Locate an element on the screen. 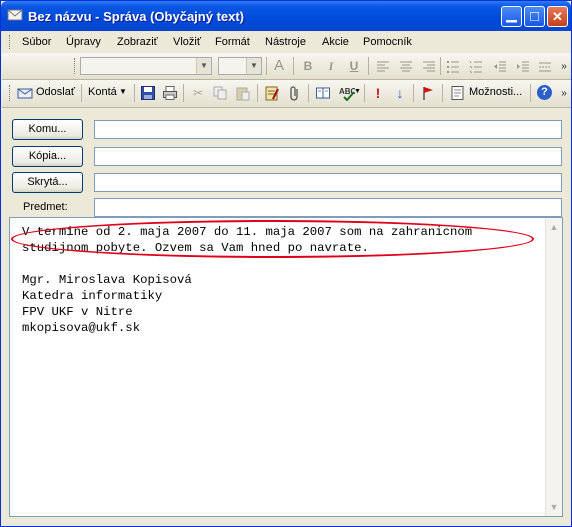 Image resolution: width=572 pixels, height=527 pixels. send-button: Odoslať is located at coordinates (47, 93).